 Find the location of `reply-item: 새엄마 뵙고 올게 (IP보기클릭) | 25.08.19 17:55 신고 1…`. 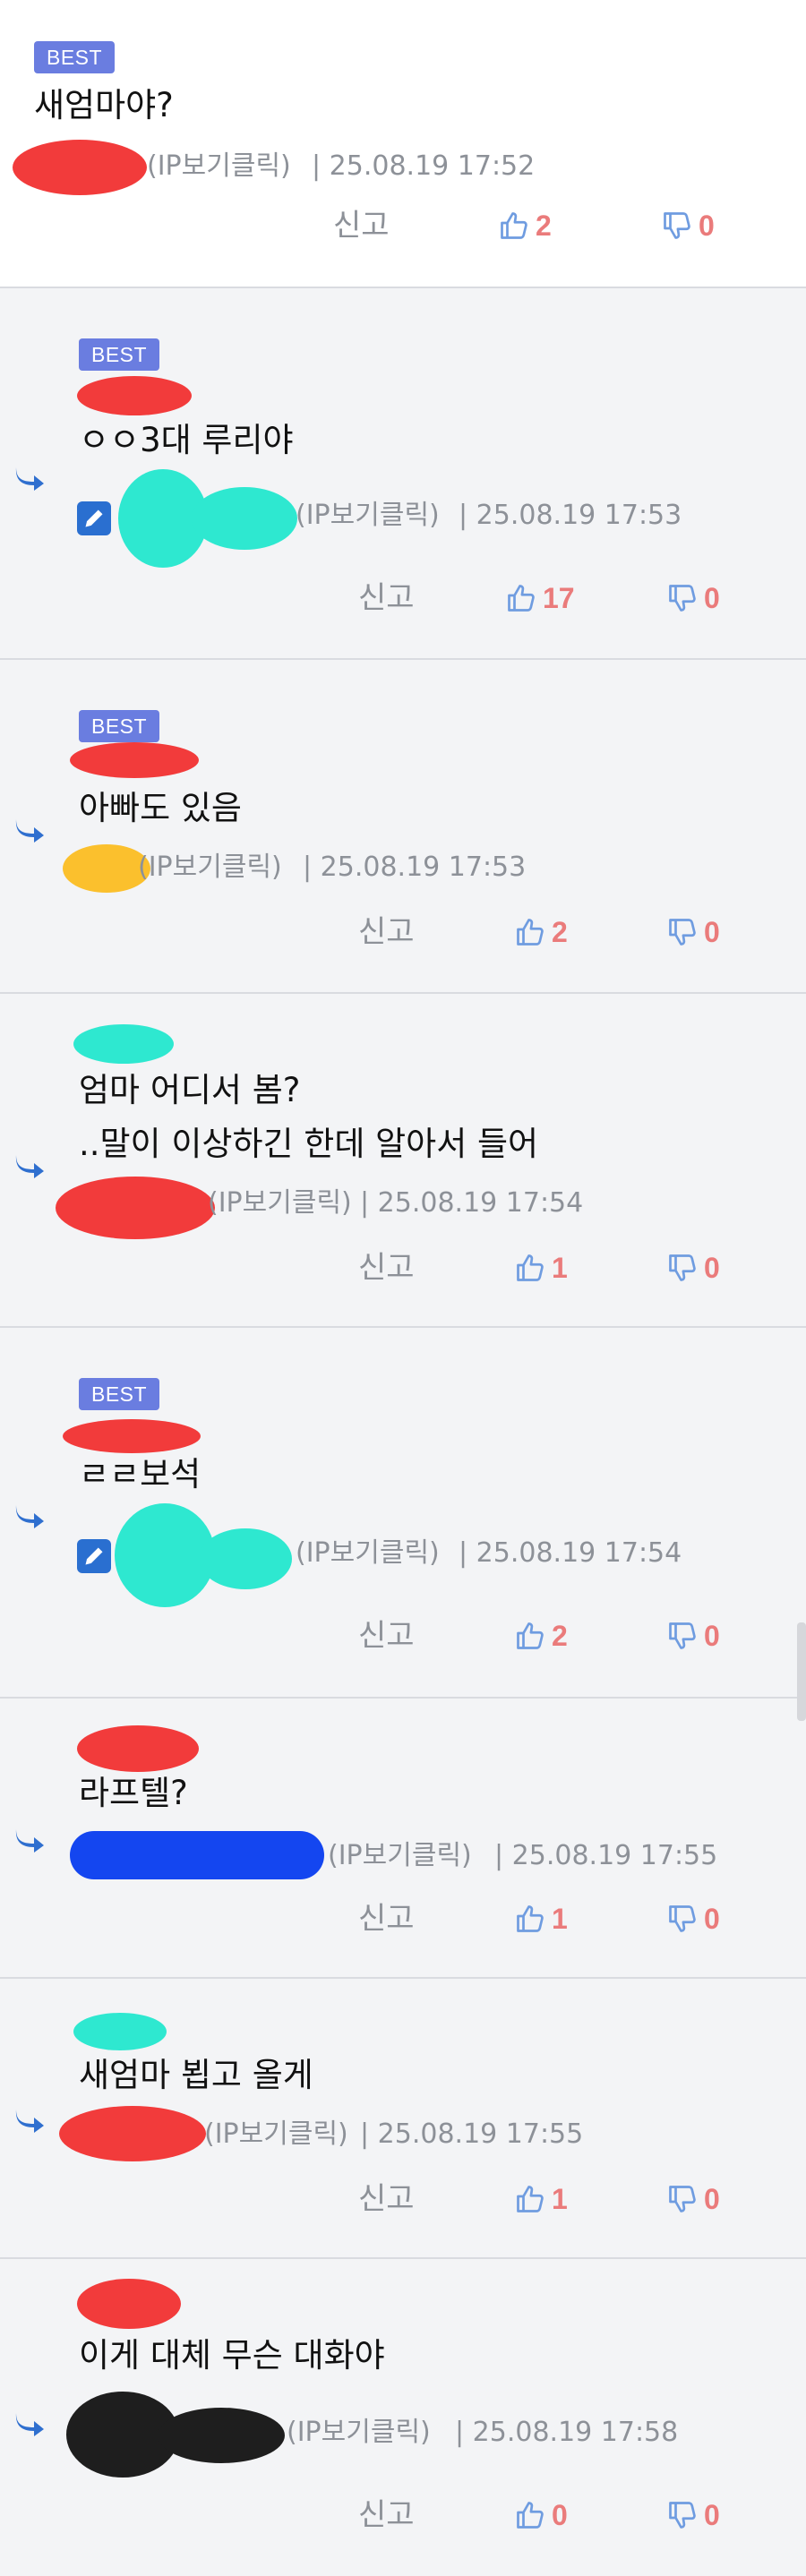

reply-item: 새엄마 뵙고 올게 (IP보기클릭) | 25.08.19 17:55 신고 1… is located at coordinates (403, 2119).